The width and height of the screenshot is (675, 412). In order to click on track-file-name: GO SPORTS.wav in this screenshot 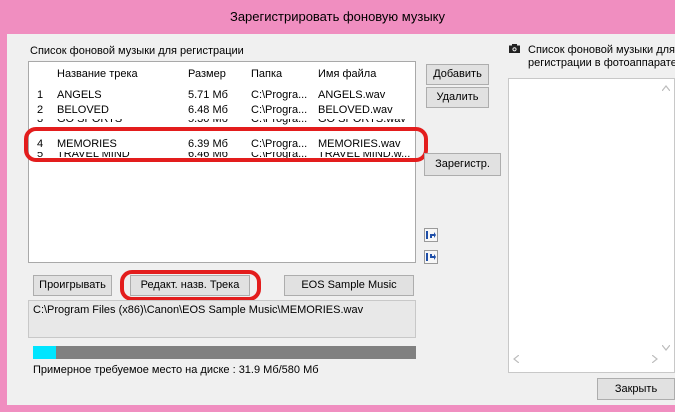, I will do `click(362, 122)`.